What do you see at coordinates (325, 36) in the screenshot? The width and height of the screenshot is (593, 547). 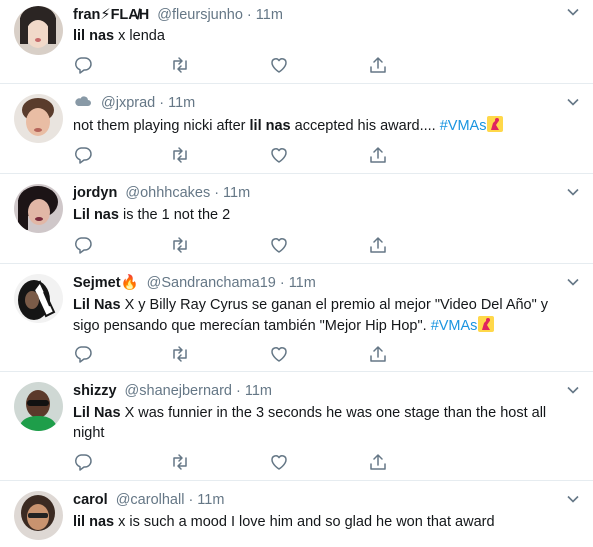 I see `tweet-text: lil nas x lenda` at bounding box center [325, 36].